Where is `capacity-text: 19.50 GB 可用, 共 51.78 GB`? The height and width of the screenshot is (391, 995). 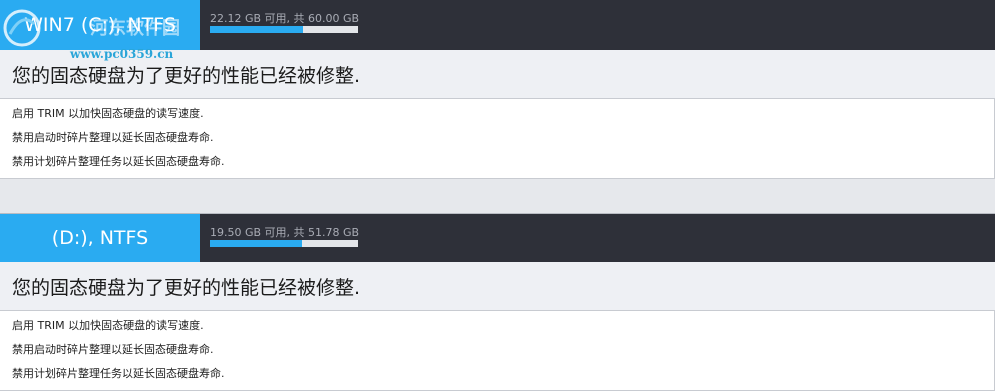
capacity-text: 19.50 GB 可用, 共 51.78 GB is located at coordinates (285, 232).